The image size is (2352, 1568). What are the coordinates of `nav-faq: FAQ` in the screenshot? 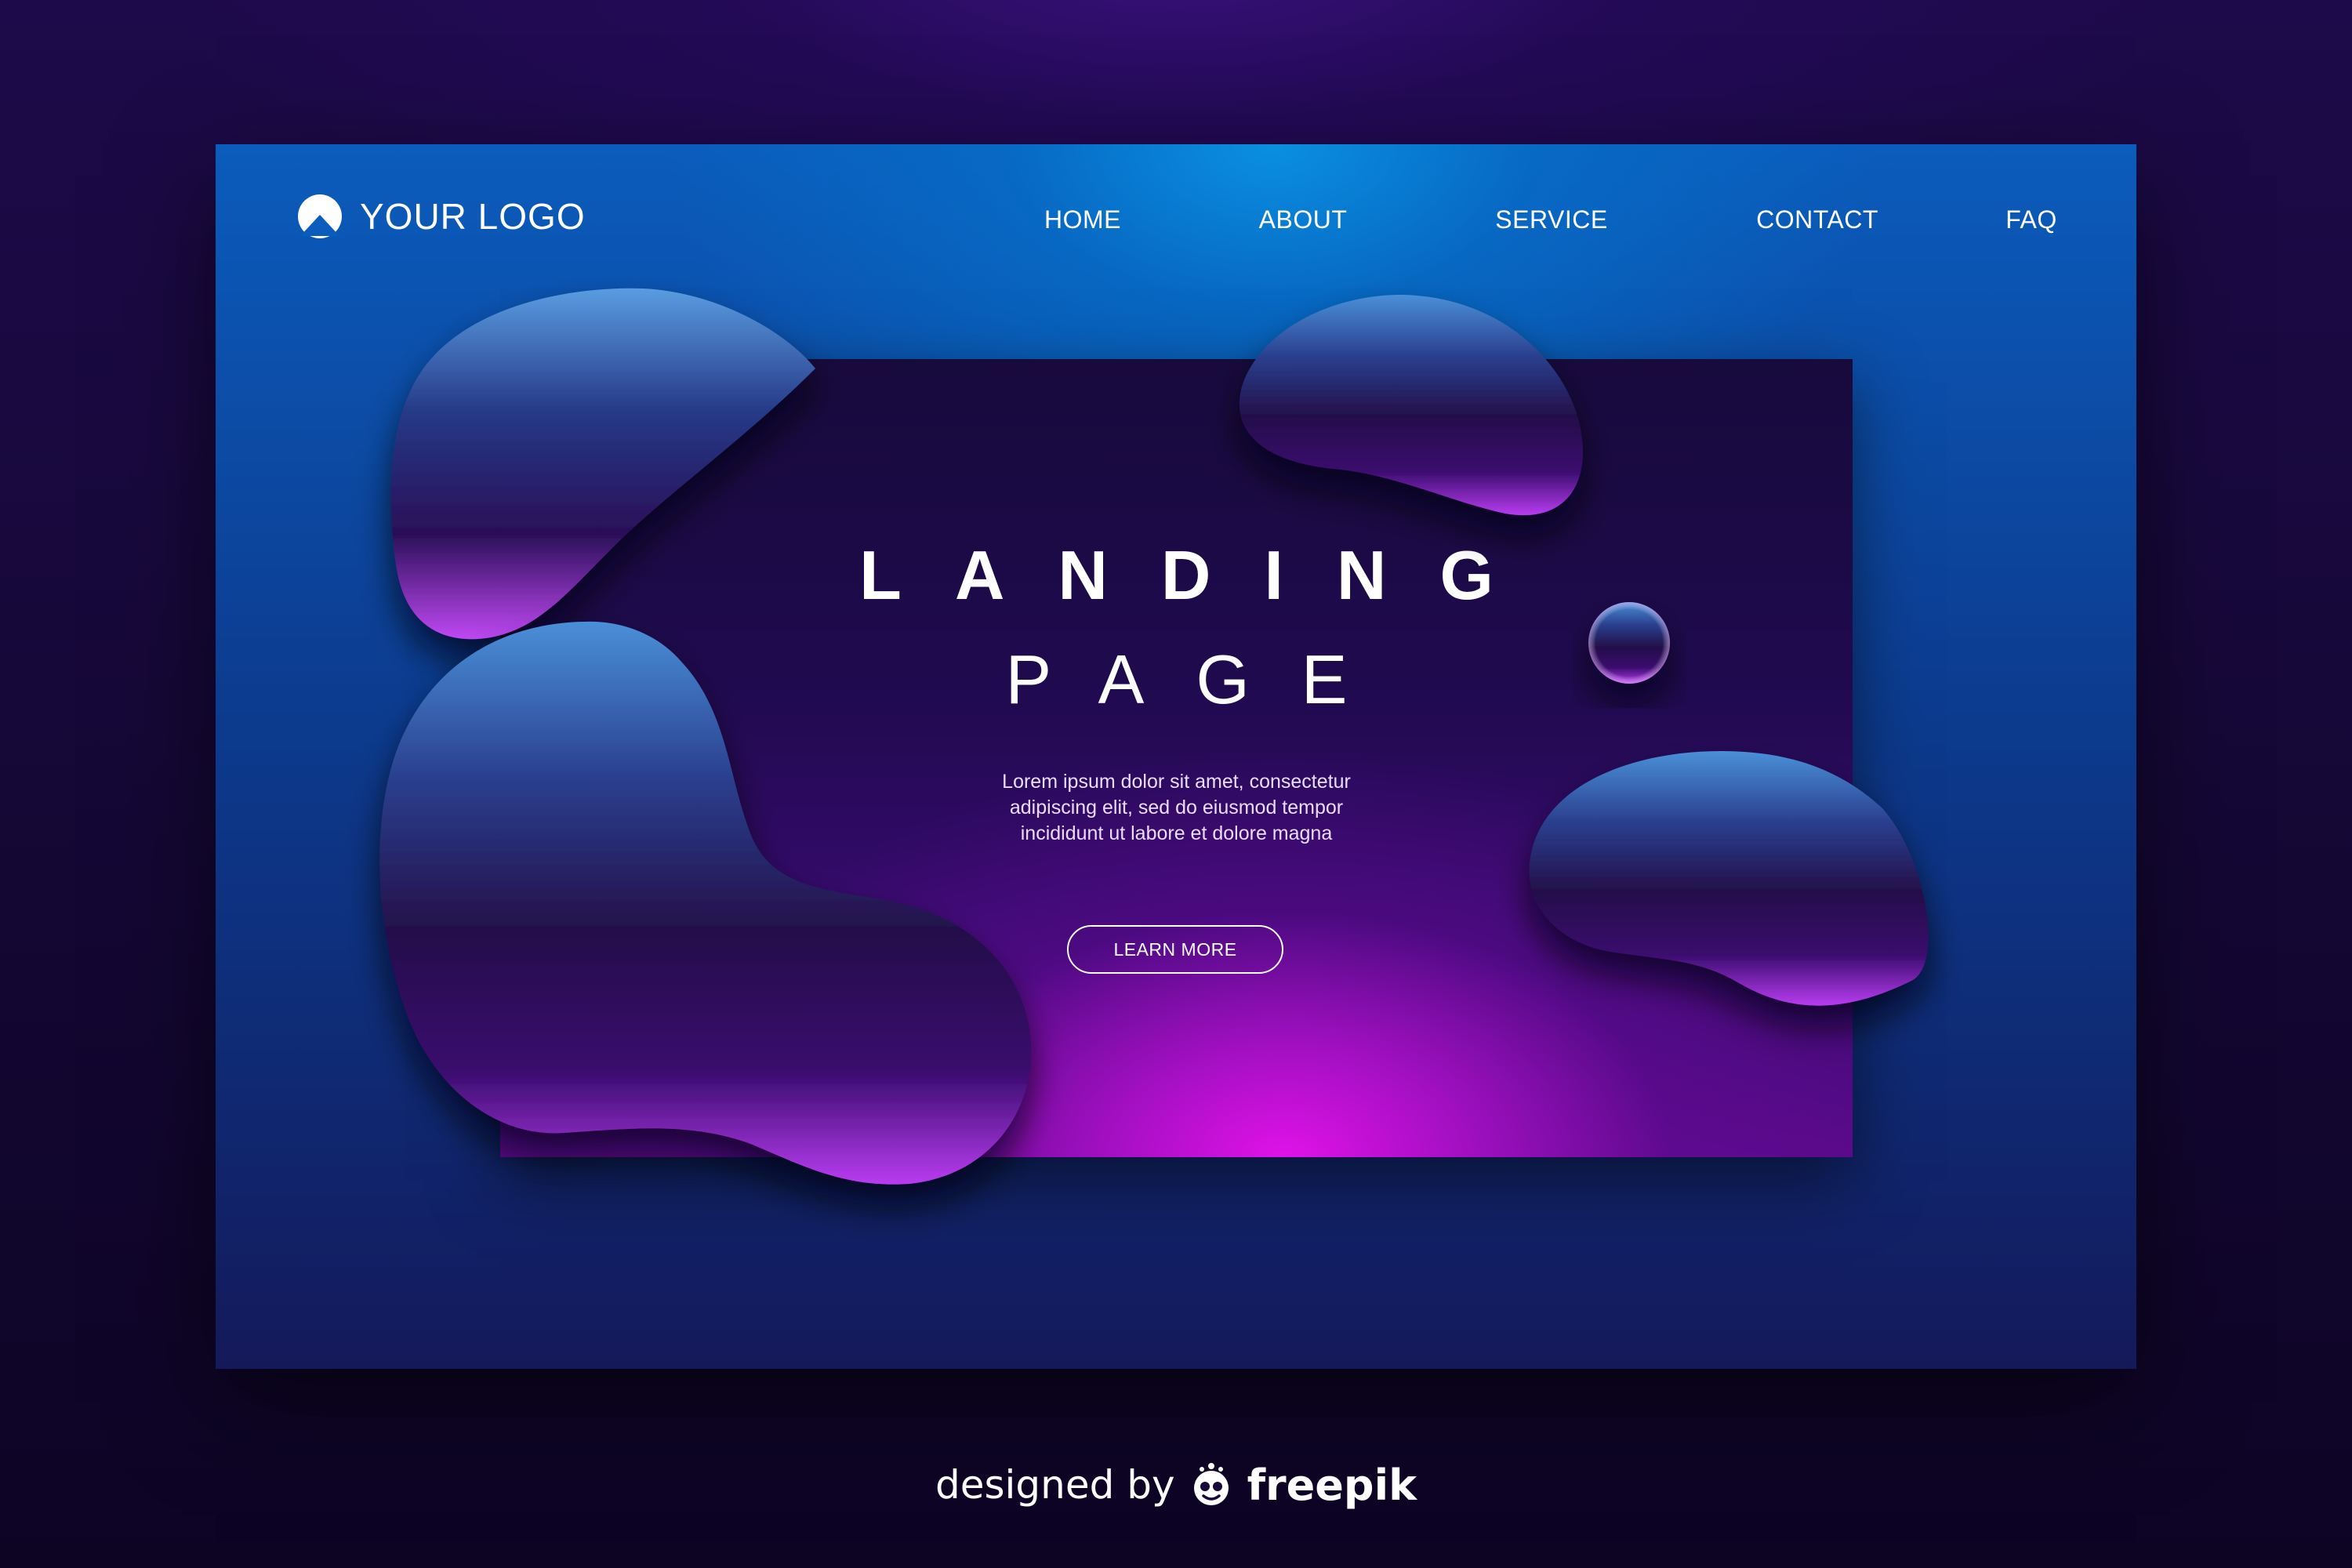 It's located at (2031, 219).